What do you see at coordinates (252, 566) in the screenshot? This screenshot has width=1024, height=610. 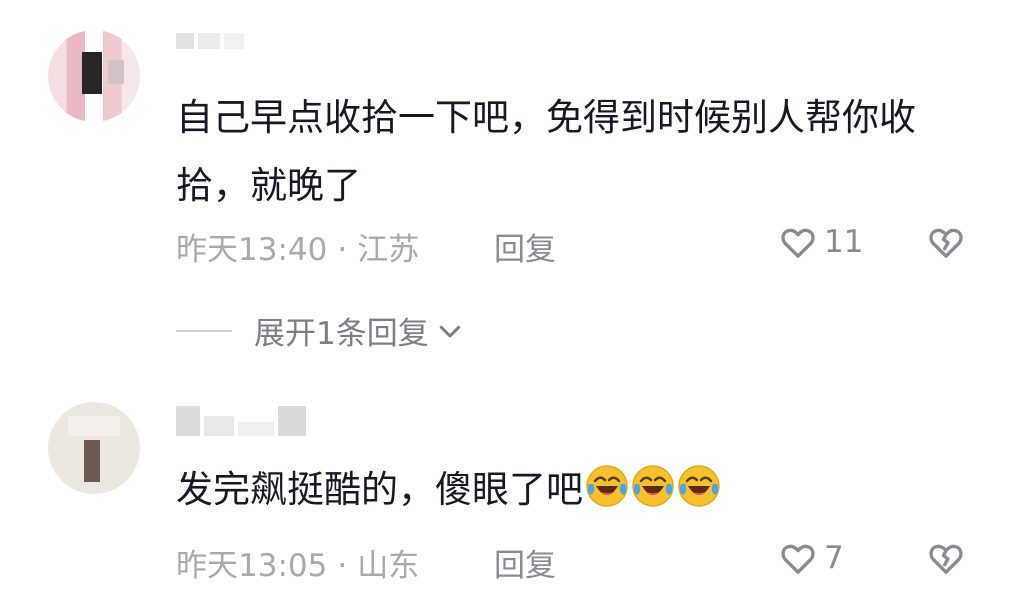 I see `comment-time: 昨天13:05` at bounding box center [252, 566].